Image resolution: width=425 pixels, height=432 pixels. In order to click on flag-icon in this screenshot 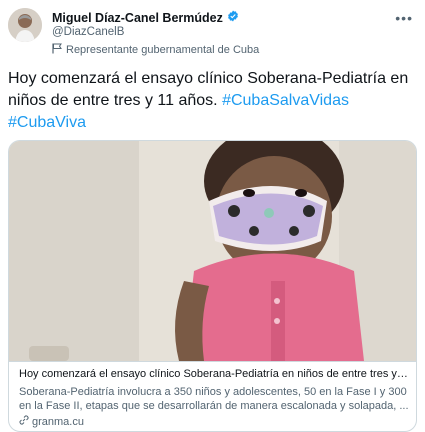, I will do `click(57, 50)`.